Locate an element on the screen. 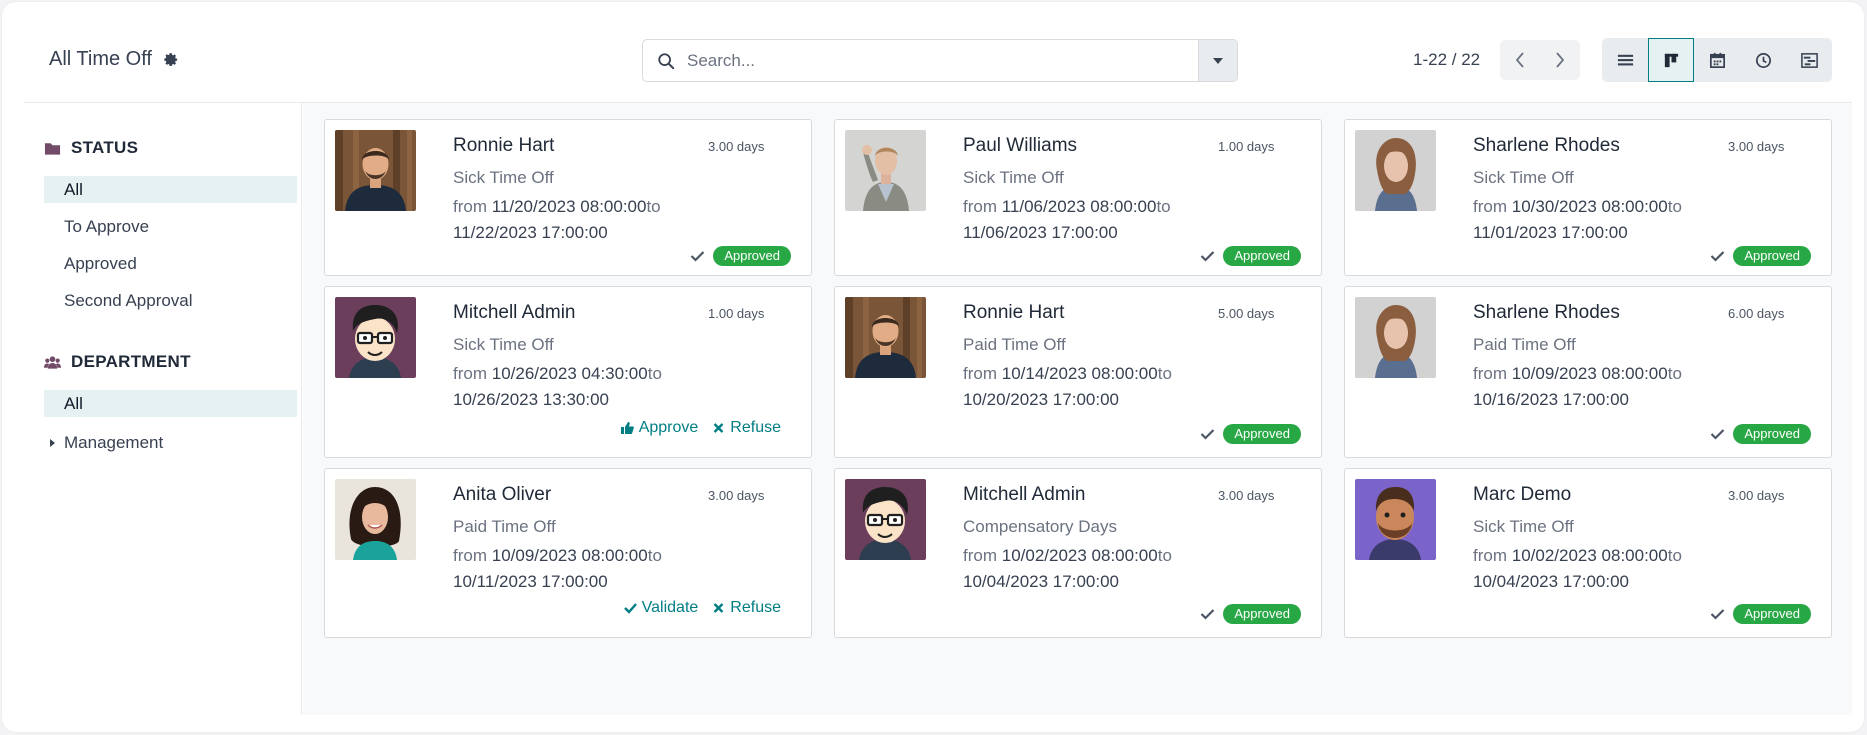 The height and width of the screenshot is (735, 1867). leave-duration: 6.00 days is located at coordinates (1756, 313).